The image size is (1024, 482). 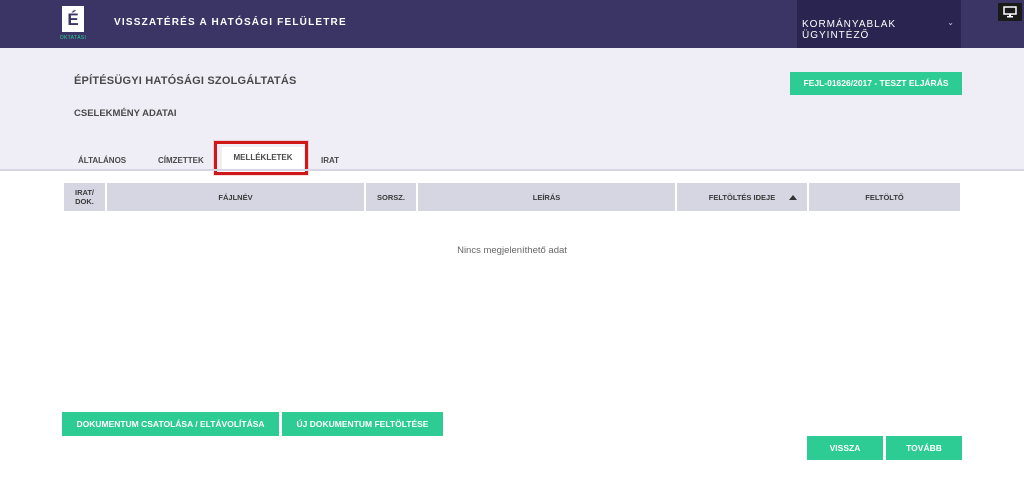 What do you see at coordinates (845, 448) in the screenshot?
I see `back-button: VISSZA` at bounding box center [845, 448].